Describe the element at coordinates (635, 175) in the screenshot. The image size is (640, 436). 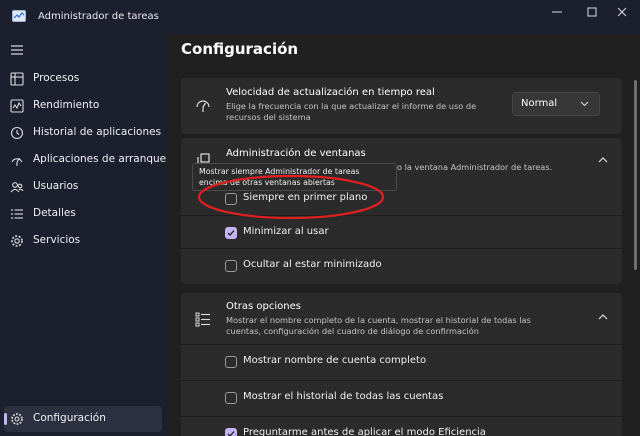
I see `vertical-scrollbar` at that location.